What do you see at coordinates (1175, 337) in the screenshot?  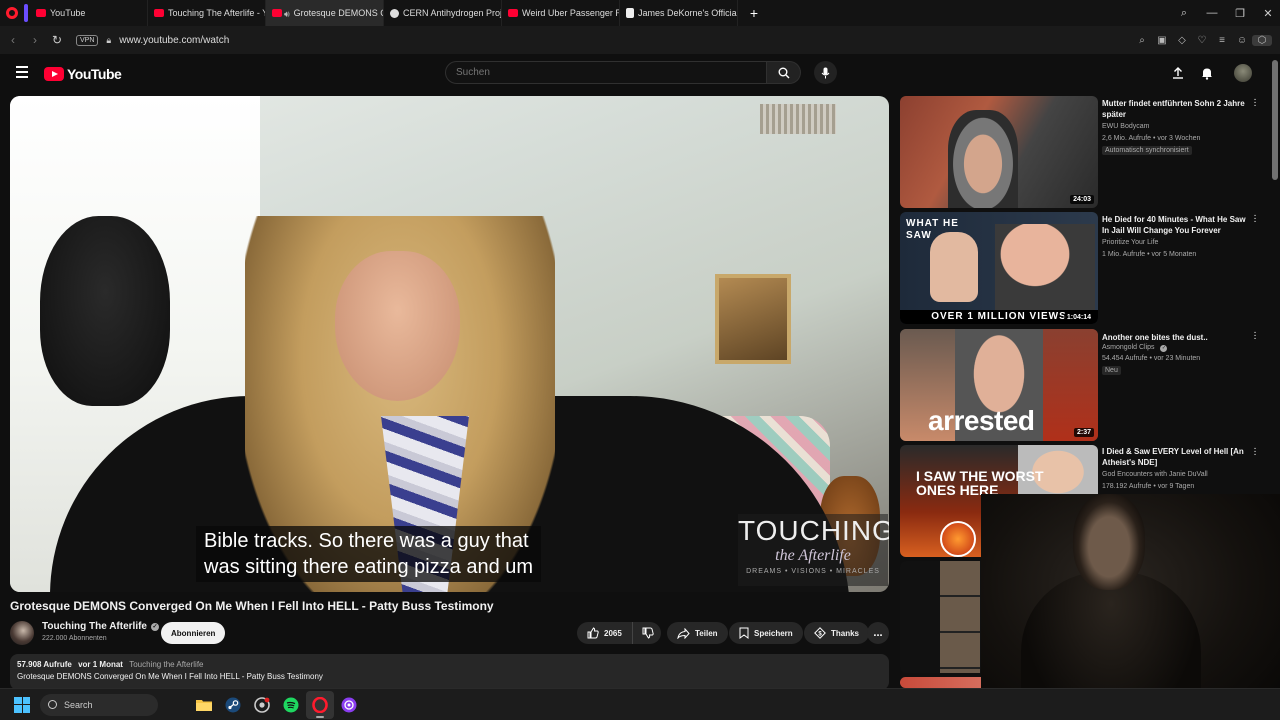 I see `recommendation-title: Another one bites the dust..` at bounding box center [1175, 337].